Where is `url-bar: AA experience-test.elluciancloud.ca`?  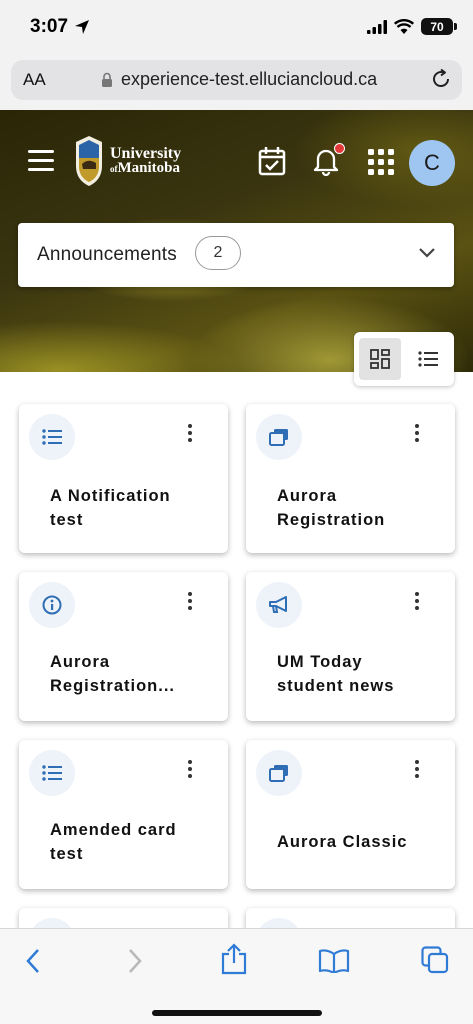 url-bar: AA experience-test.elluciancloud.ca is located at coordinates (236, 80).